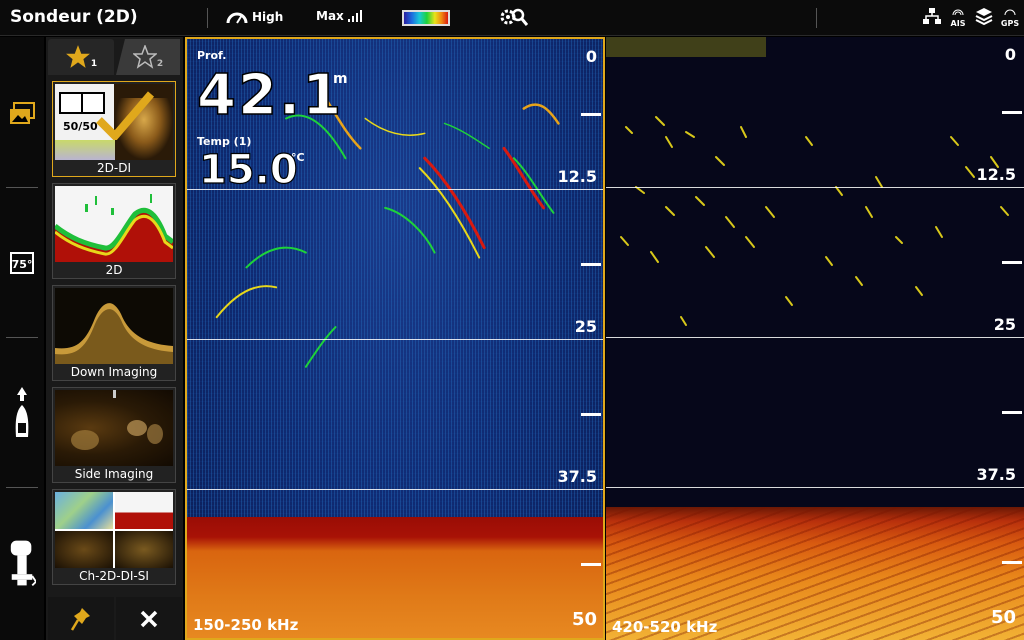 This screenshot has width=1024, height=640. I want to click on split-ratio-badge: 50/50, so click(80, 126).